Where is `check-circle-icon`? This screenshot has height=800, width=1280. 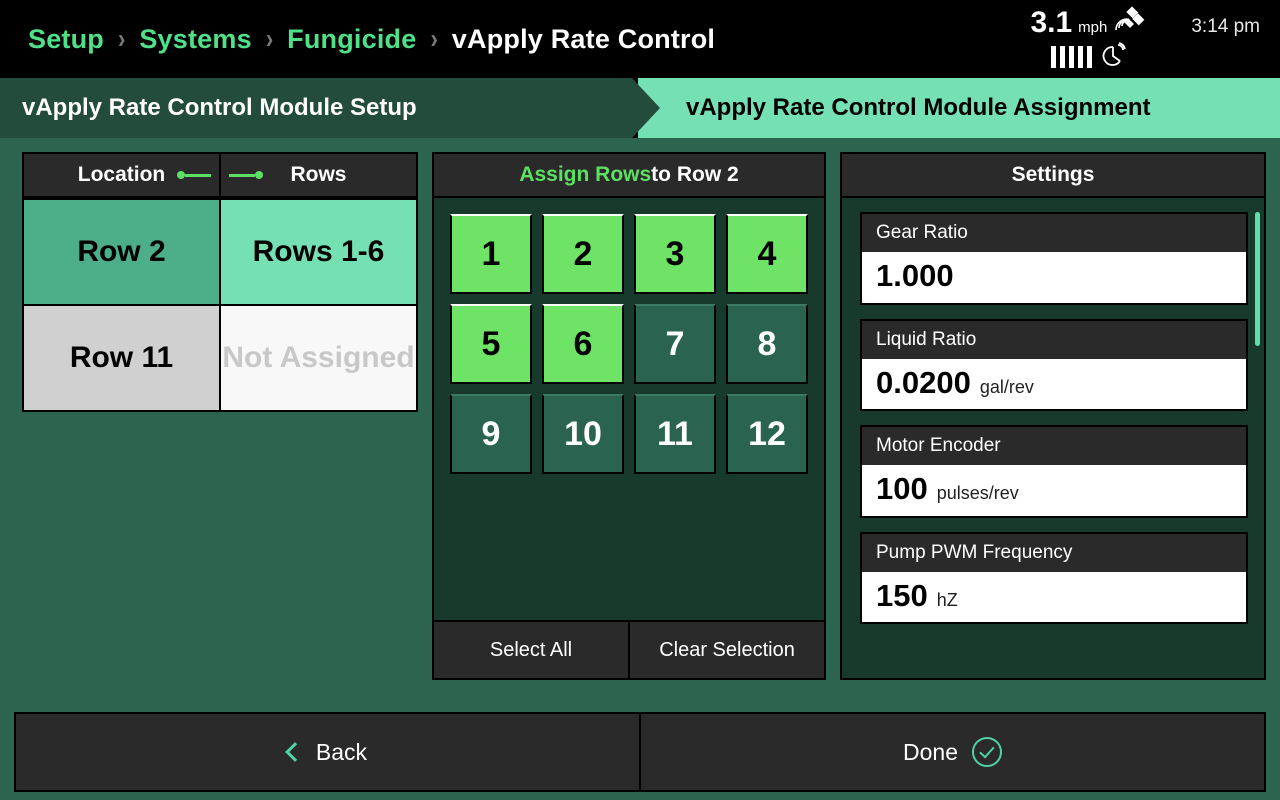
check-circle-icon is located at coordinates (986, 752).